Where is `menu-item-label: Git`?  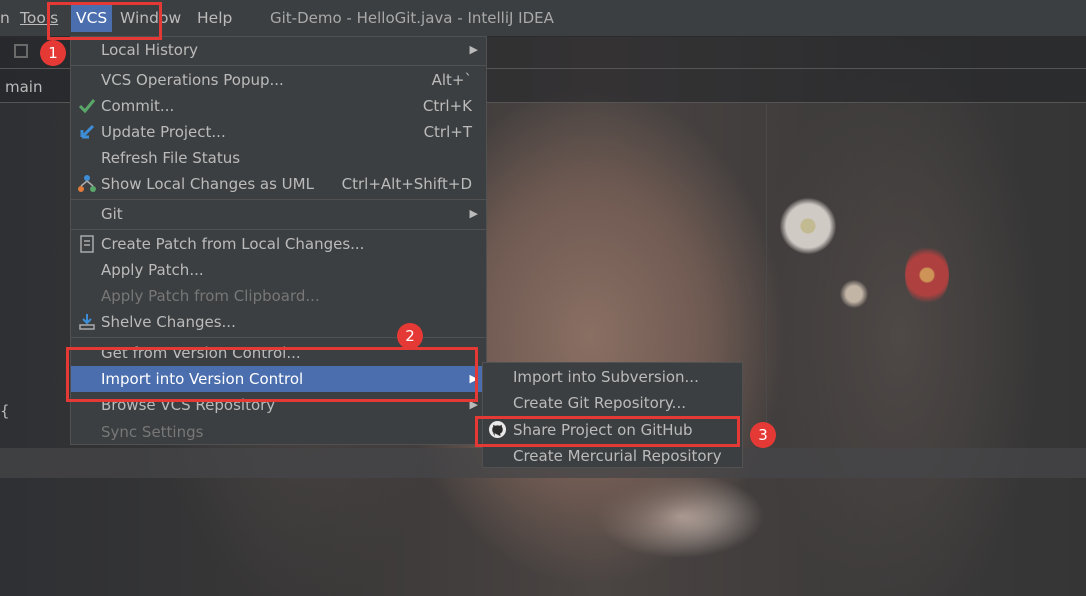 menu-item-label: Git is located at coordinates (112, 214).